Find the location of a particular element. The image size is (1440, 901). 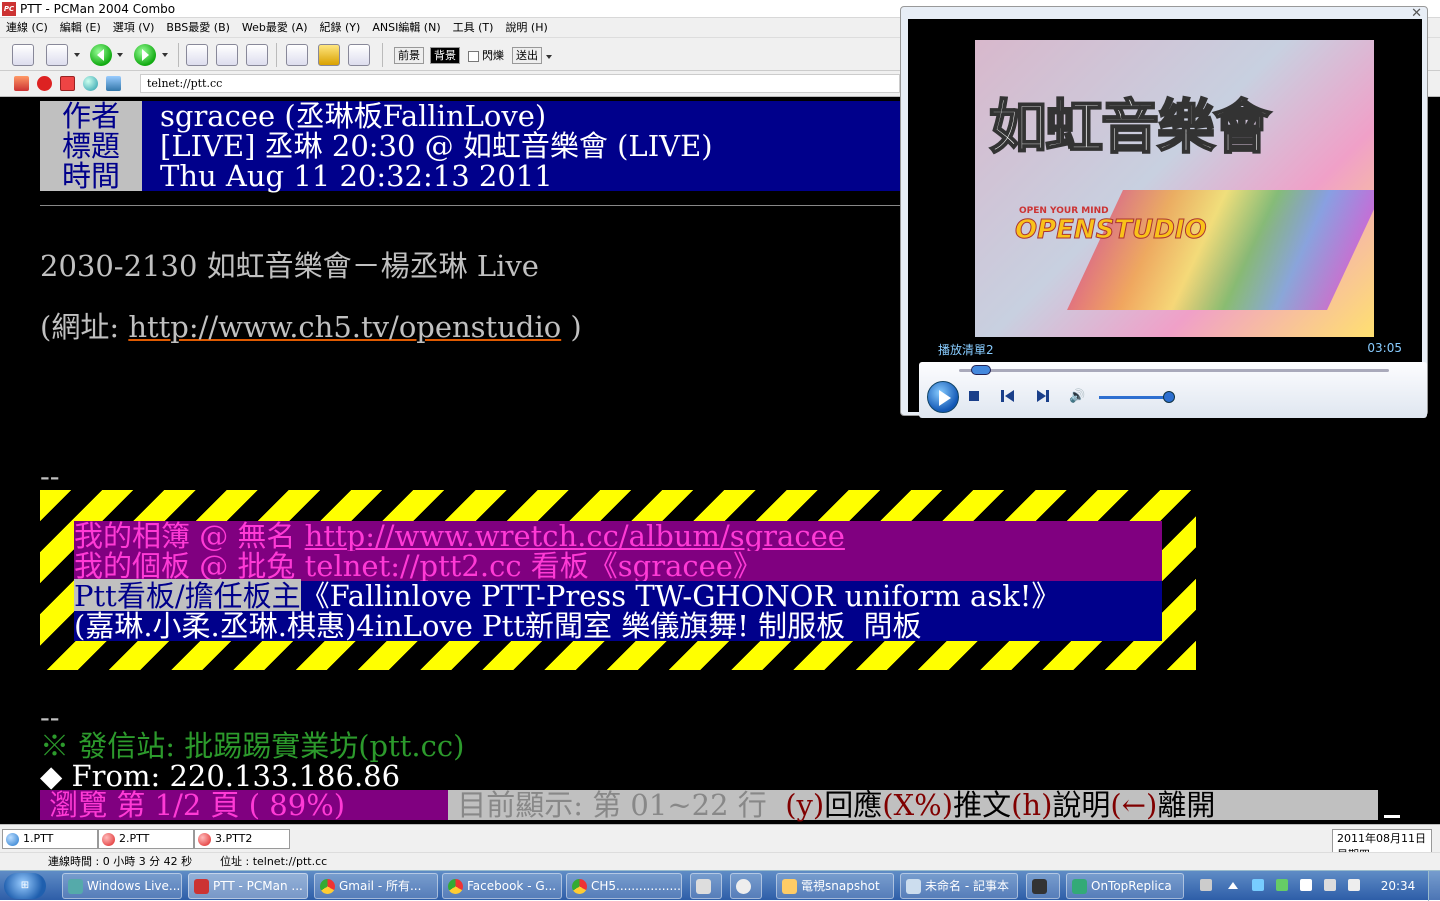

video-title-graphic: 如虹音樂會 is located at coordinates (1130, 127).